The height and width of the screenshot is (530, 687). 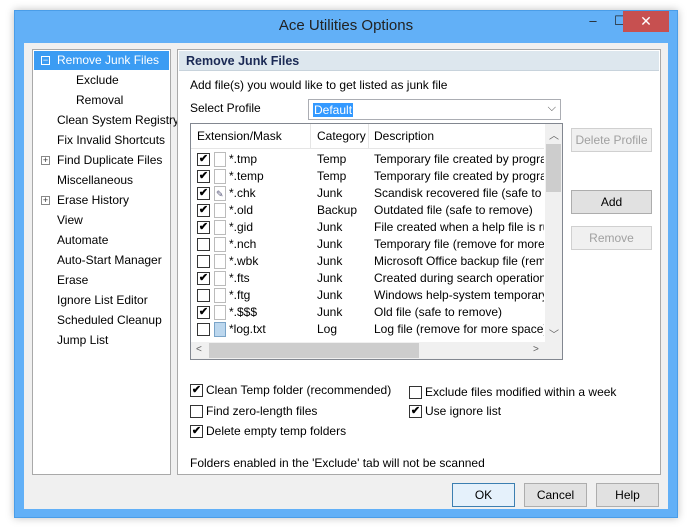 I want to click on cell-description: Windows help-system temporary file, so click(x=459, y=295).